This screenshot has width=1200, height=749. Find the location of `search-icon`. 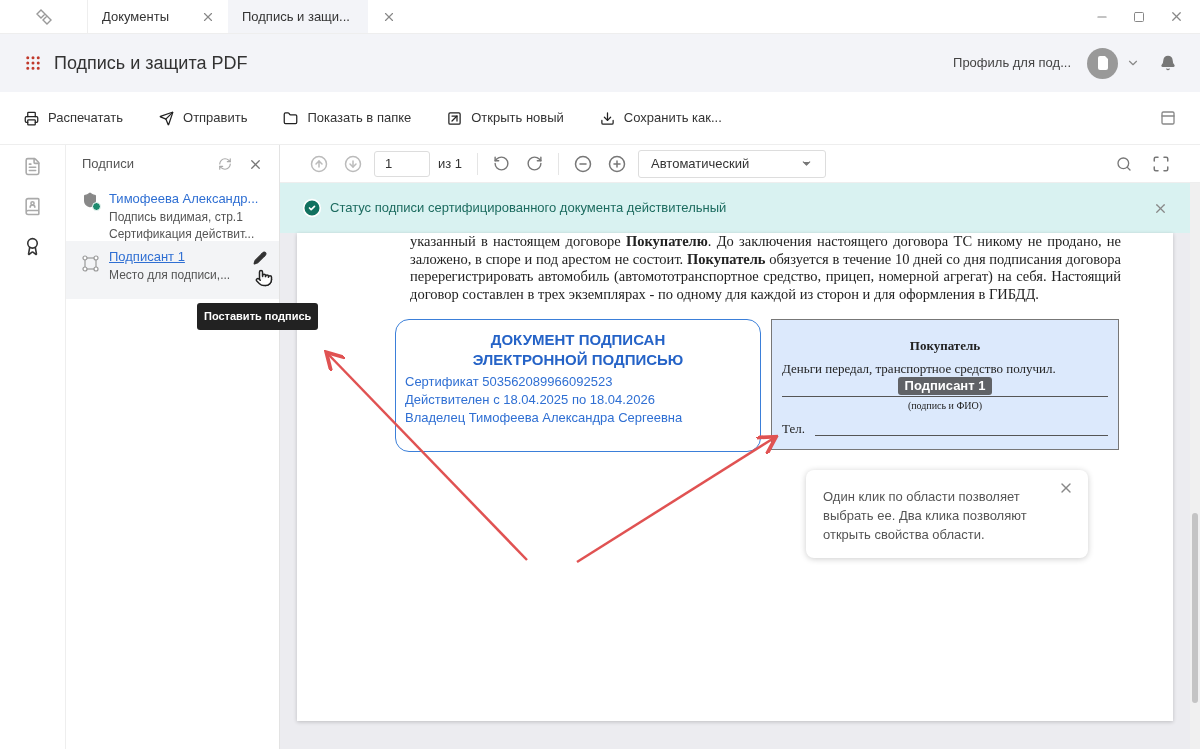

search-icon is located at coordinates (1124, 163).